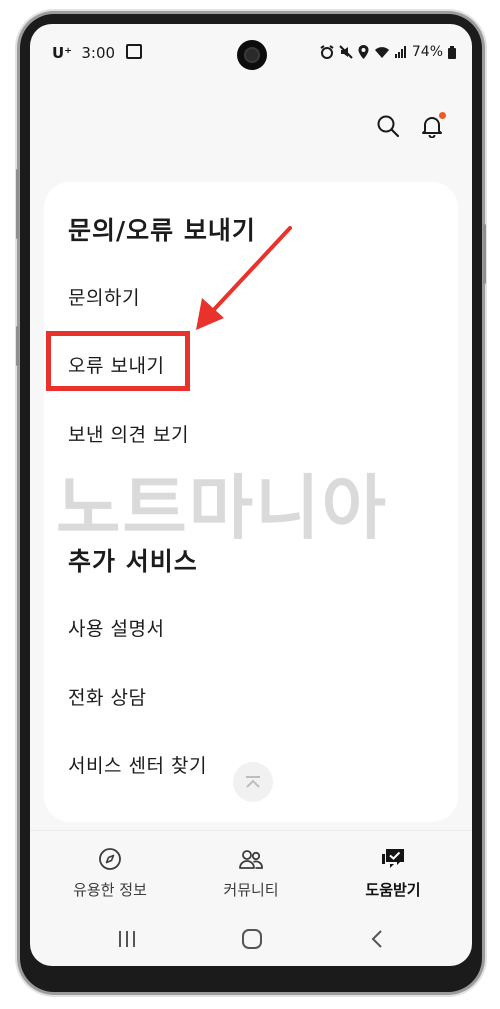 This screenshot has width=500, height=1009. I want to click on status-right: 74%, so click(388, 52).